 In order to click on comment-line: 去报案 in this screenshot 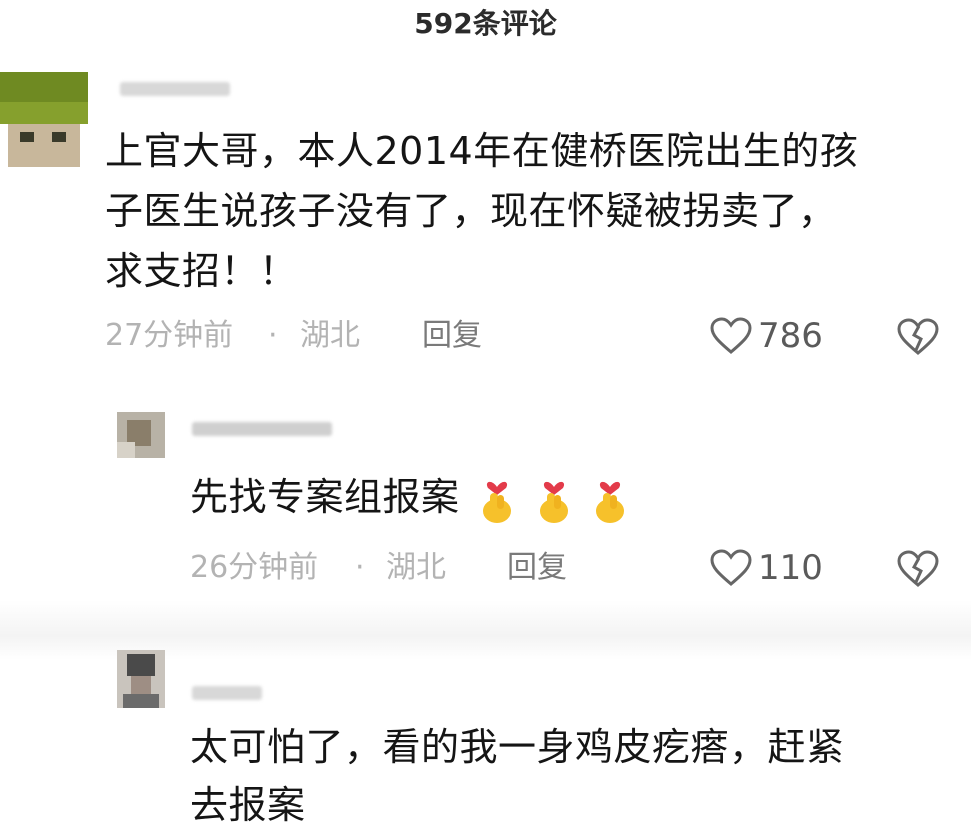, I will do `click(248, 805)`.